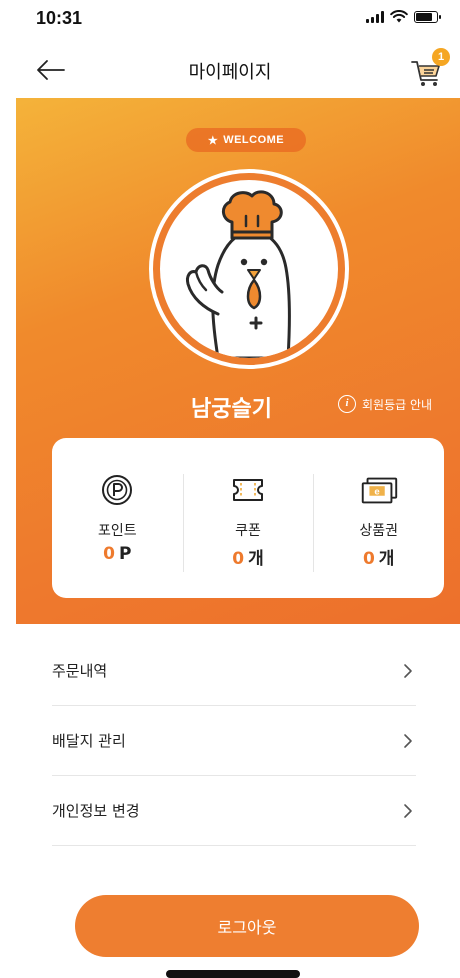 The width and height of the screenshot is (460, 978). I want to click on header: 마이페이지 1, so click(230, 70).